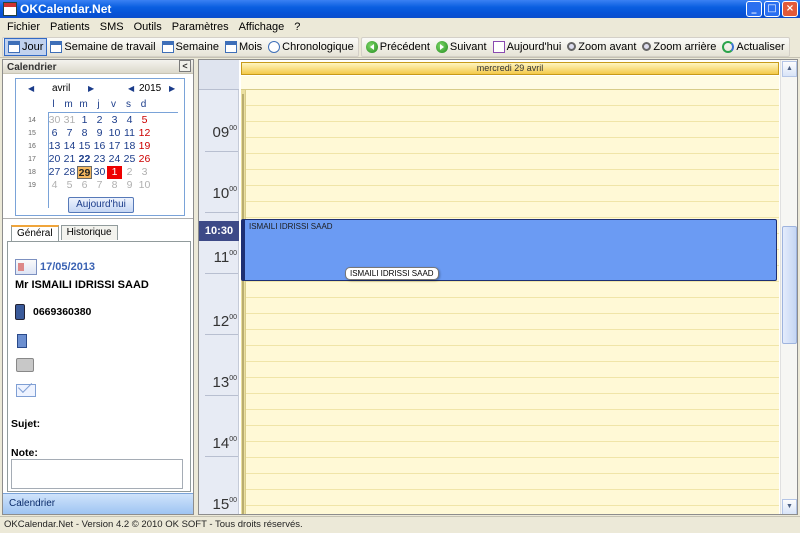  What do you see at coordinates (772, 9) in the screenshot?
I see `maximize-button: □` at bounding box center [772, 9].